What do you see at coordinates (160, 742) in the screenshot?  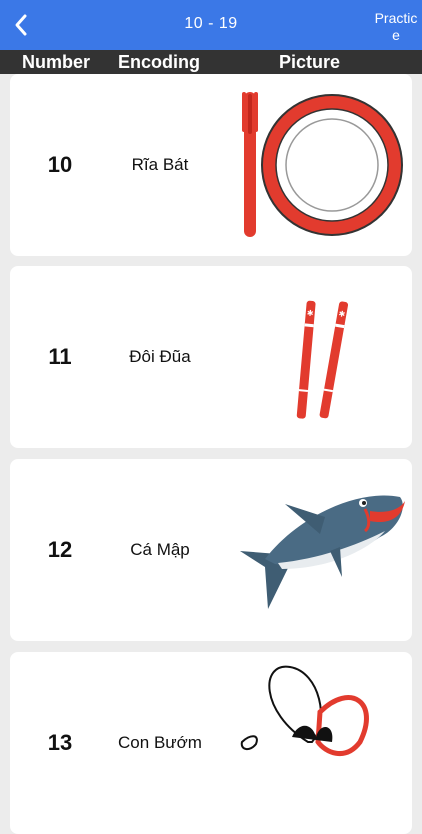 I see `item-encoding: Con Bướm` at bounding box center [160, 742].